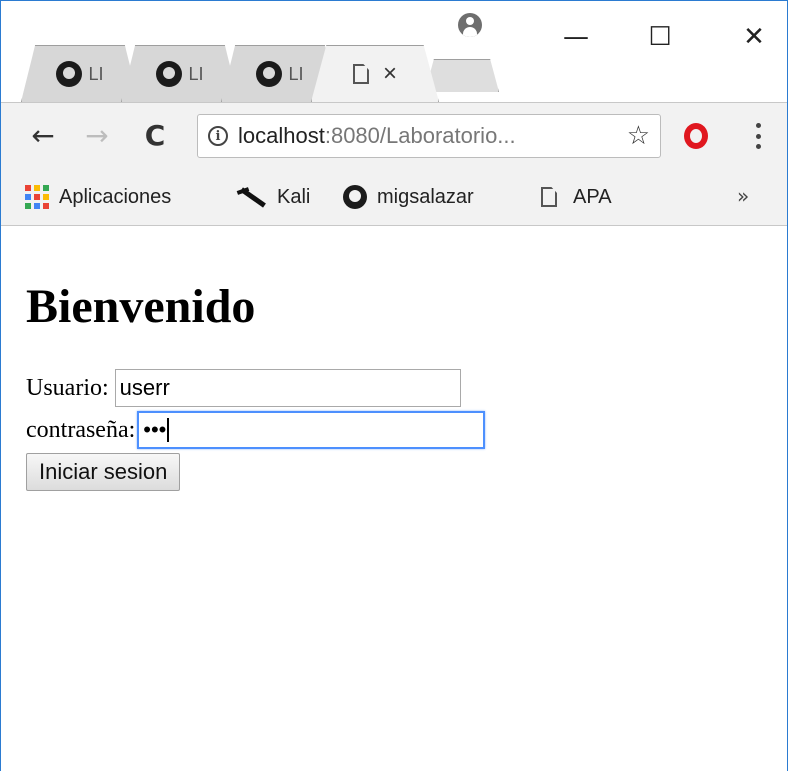 The image size is (789, 771). Describe the element at coordinates (155, 135) in the screenshot. I see `reload-button: C` at that location.